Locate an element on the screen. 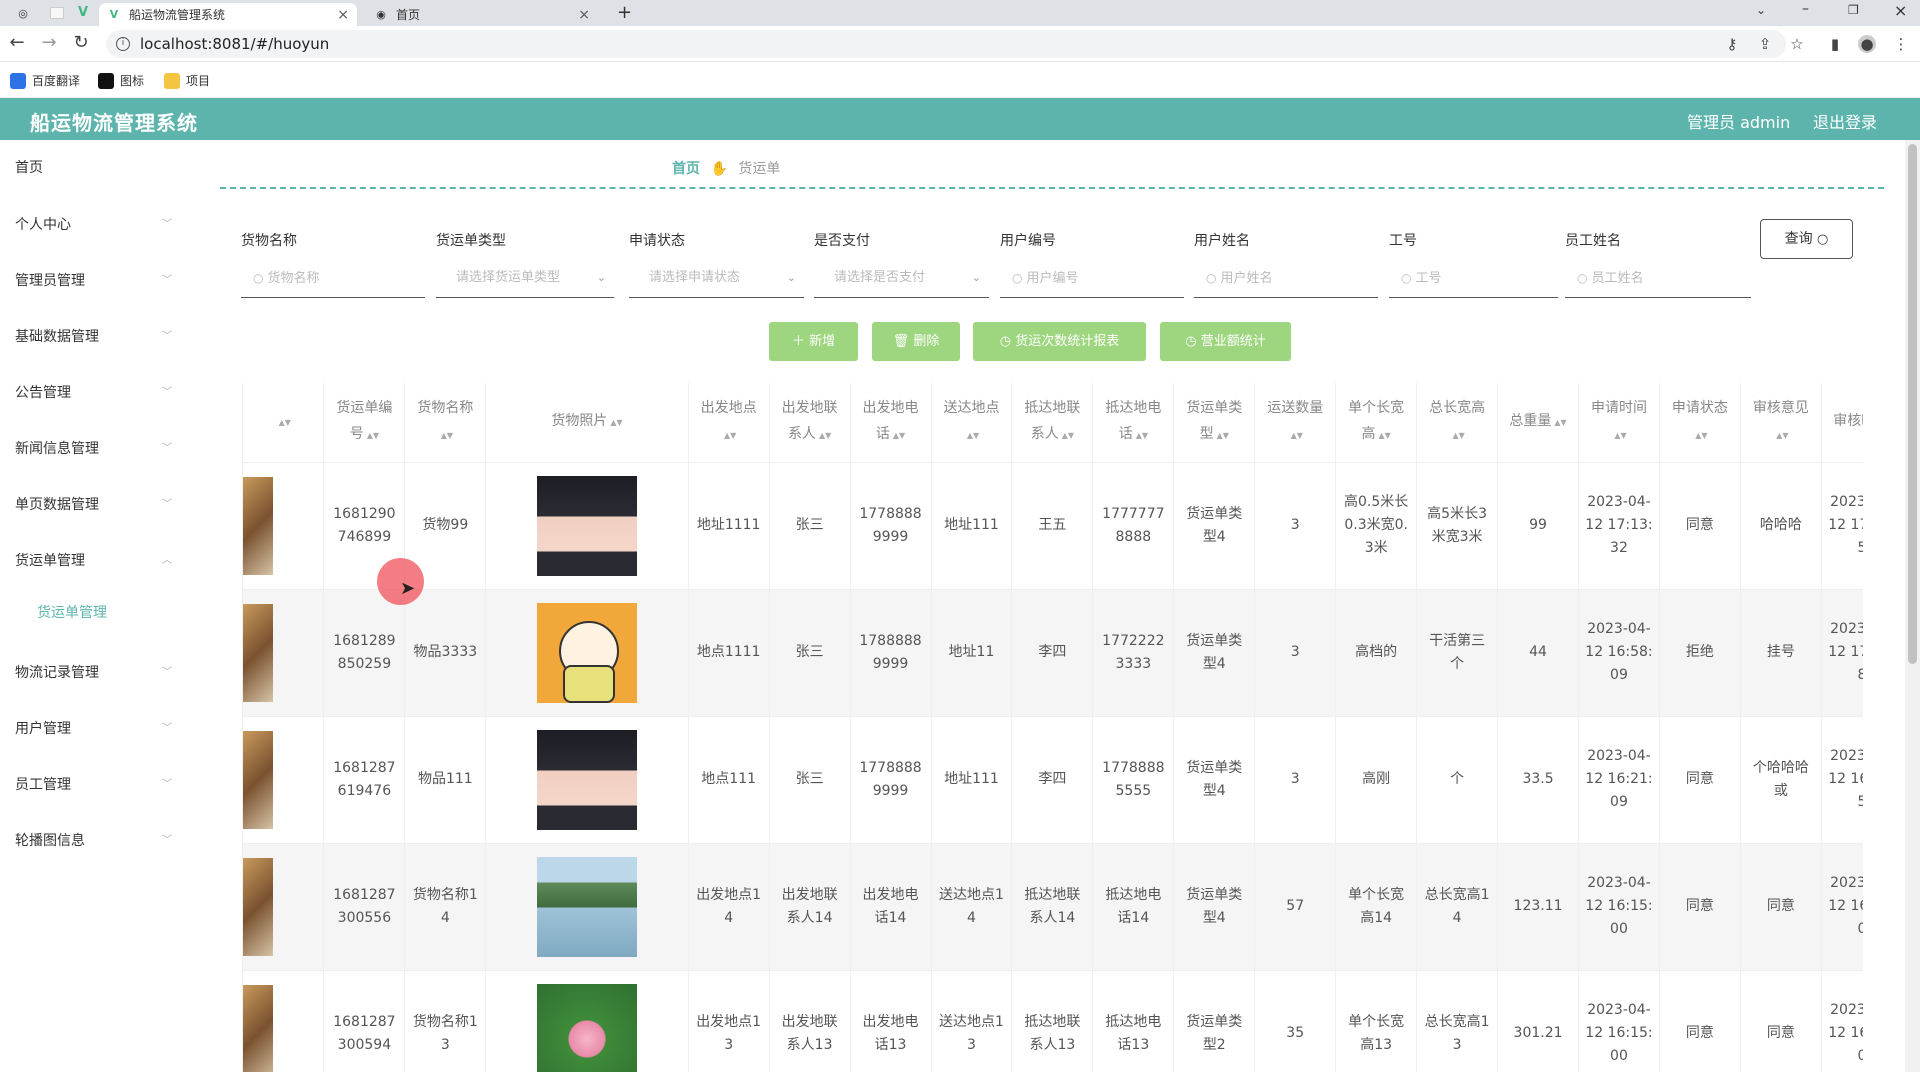 The image size is (1920, 1072). forward-arrow-icon: → is located at coordinates (49, 43).